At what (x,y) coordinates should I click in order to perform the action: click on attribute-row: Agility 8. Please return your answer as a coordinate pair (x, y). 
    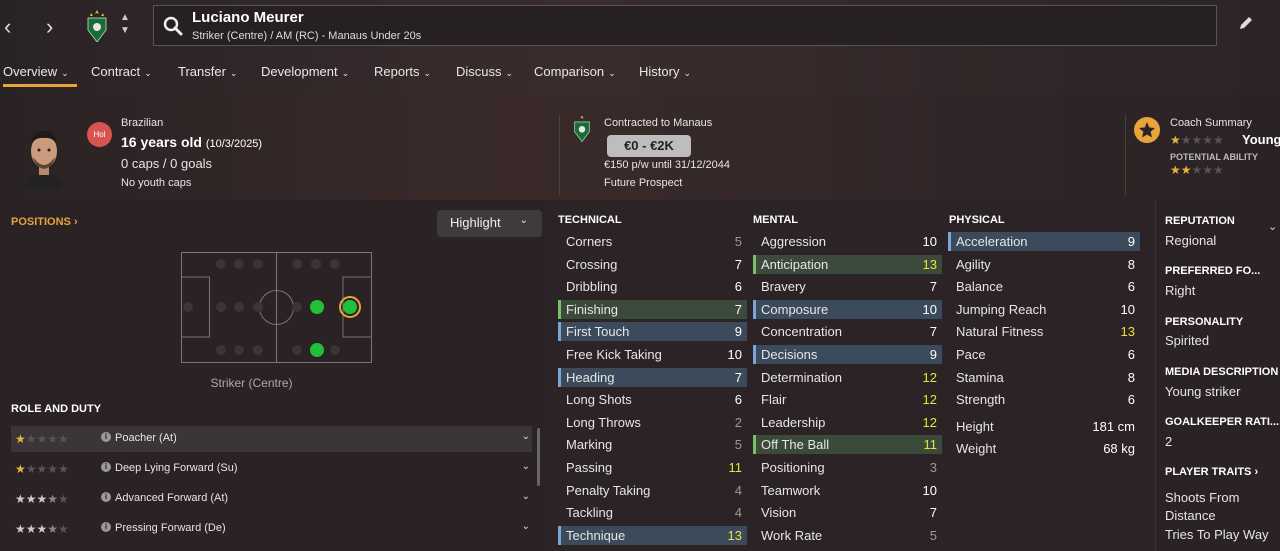
    Looking at the image, I should click on (1044, 264).